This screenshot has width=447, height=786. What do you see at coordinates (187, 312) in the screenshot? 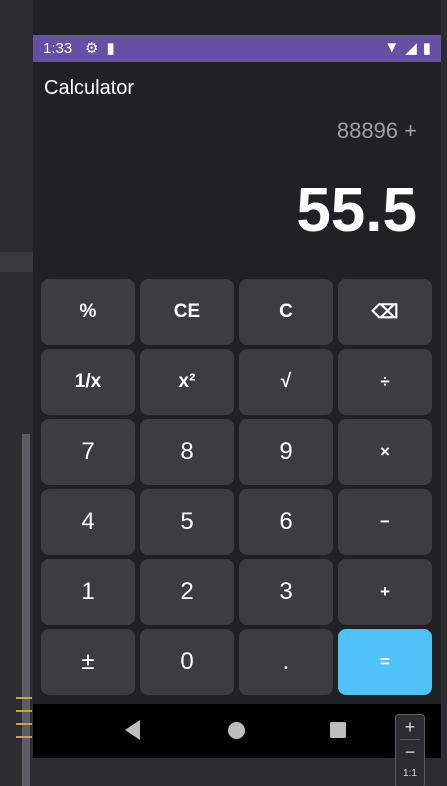
I see `clear-entry-button: CE` at bounding box center [187, 312].